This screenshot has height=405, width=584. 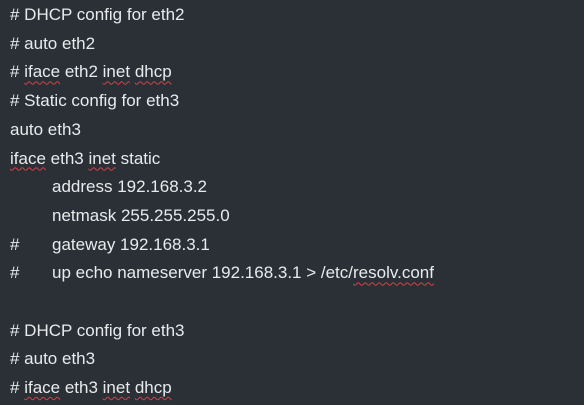 I want to click on text-run: # auto eth2, so click(x=53, y=43).